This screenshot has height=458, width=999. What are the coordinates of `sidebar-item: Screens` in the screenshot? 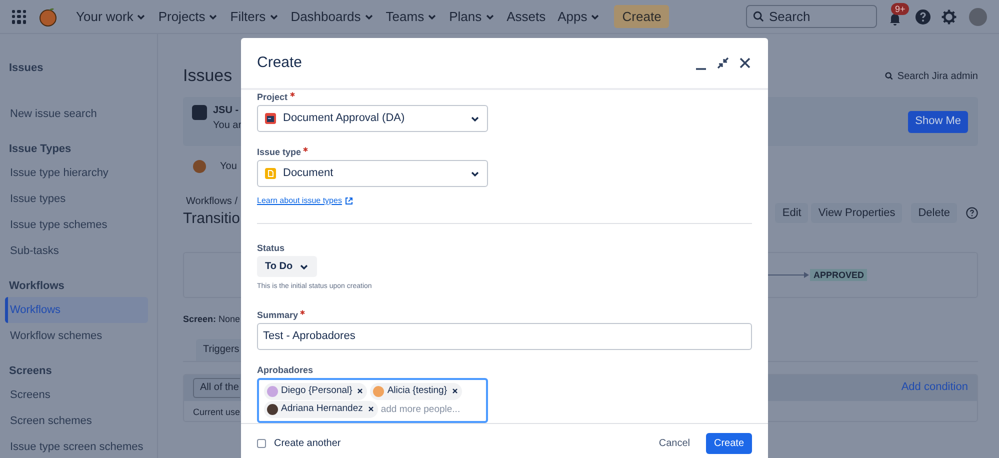 It's located at (78, 395).